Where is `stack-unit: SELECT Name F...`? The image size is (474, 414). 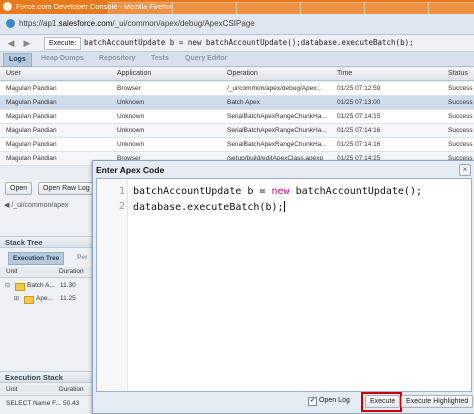
stack-unit: SELECT Name F... is located at coordinates (33, 403).